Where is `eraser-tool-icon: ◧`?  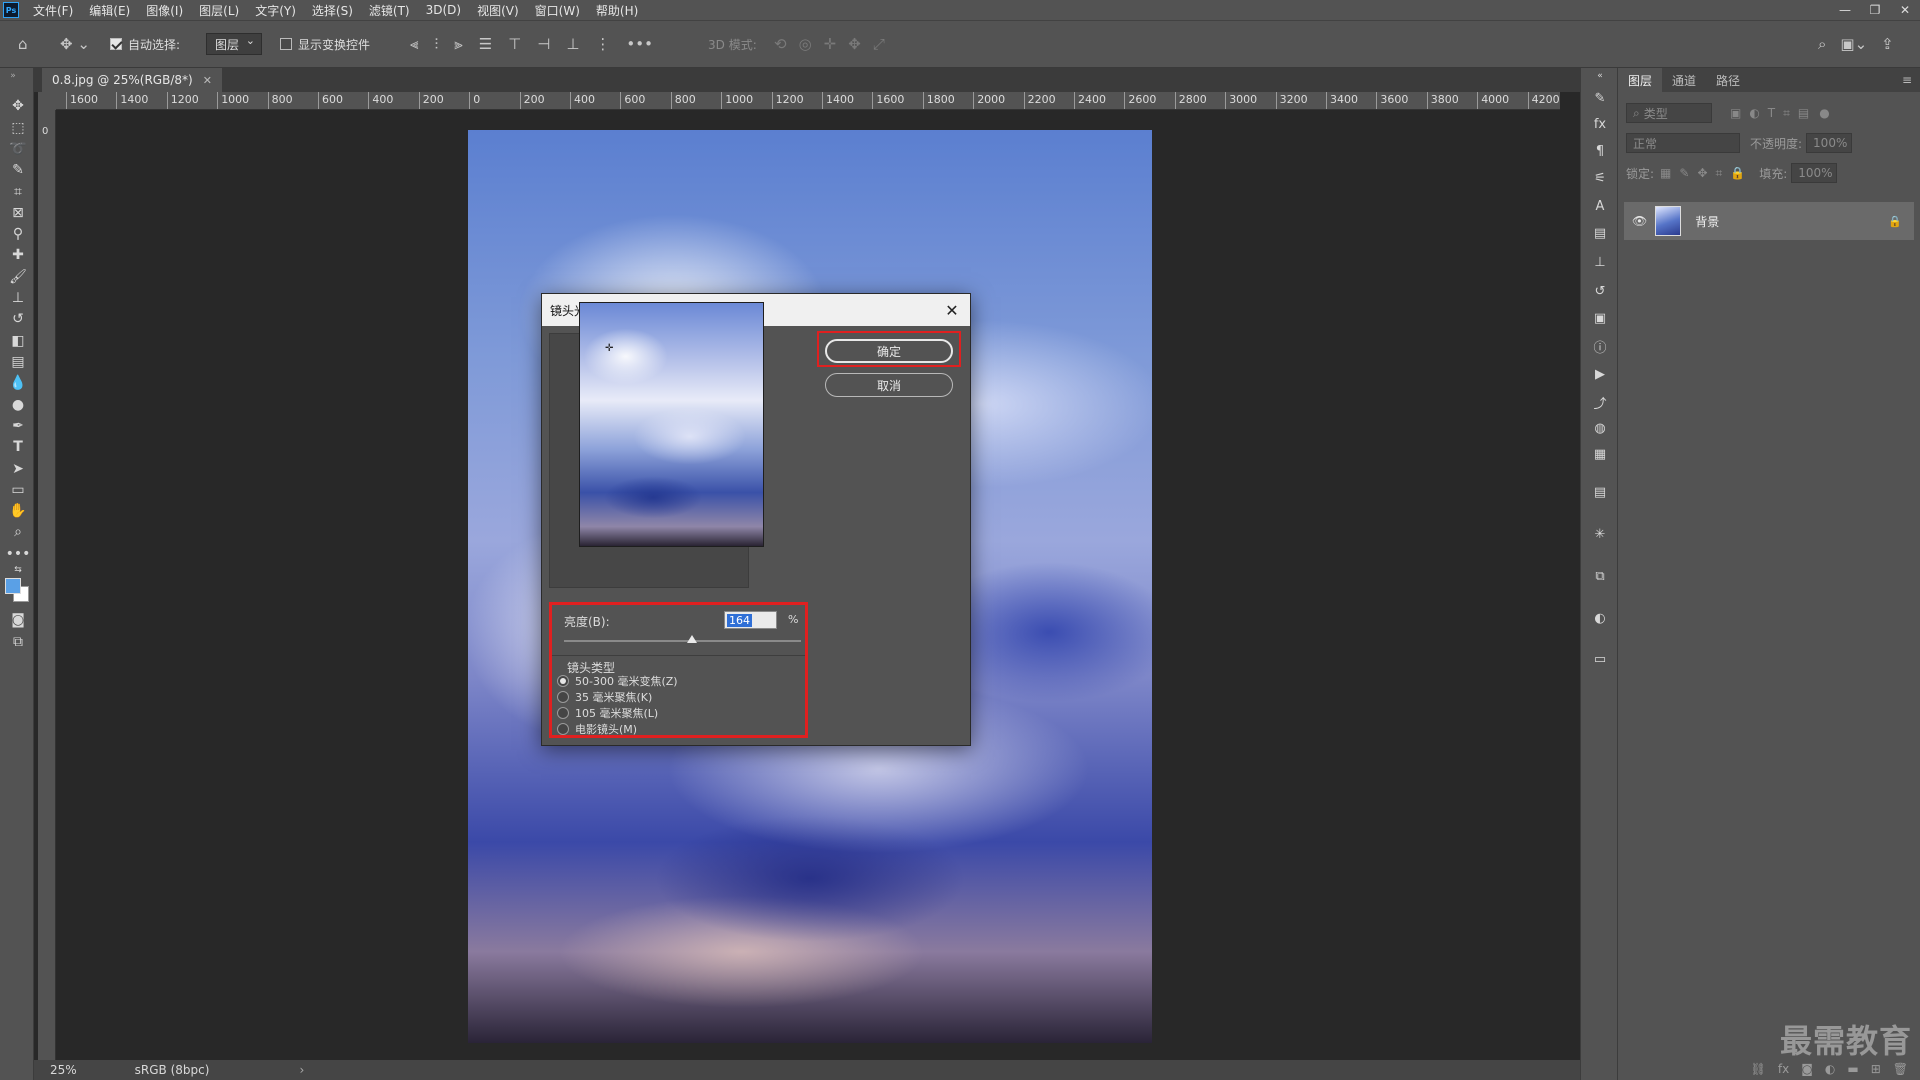
eraser-tool-icon: ◧ is located at coordinates (18, 341).